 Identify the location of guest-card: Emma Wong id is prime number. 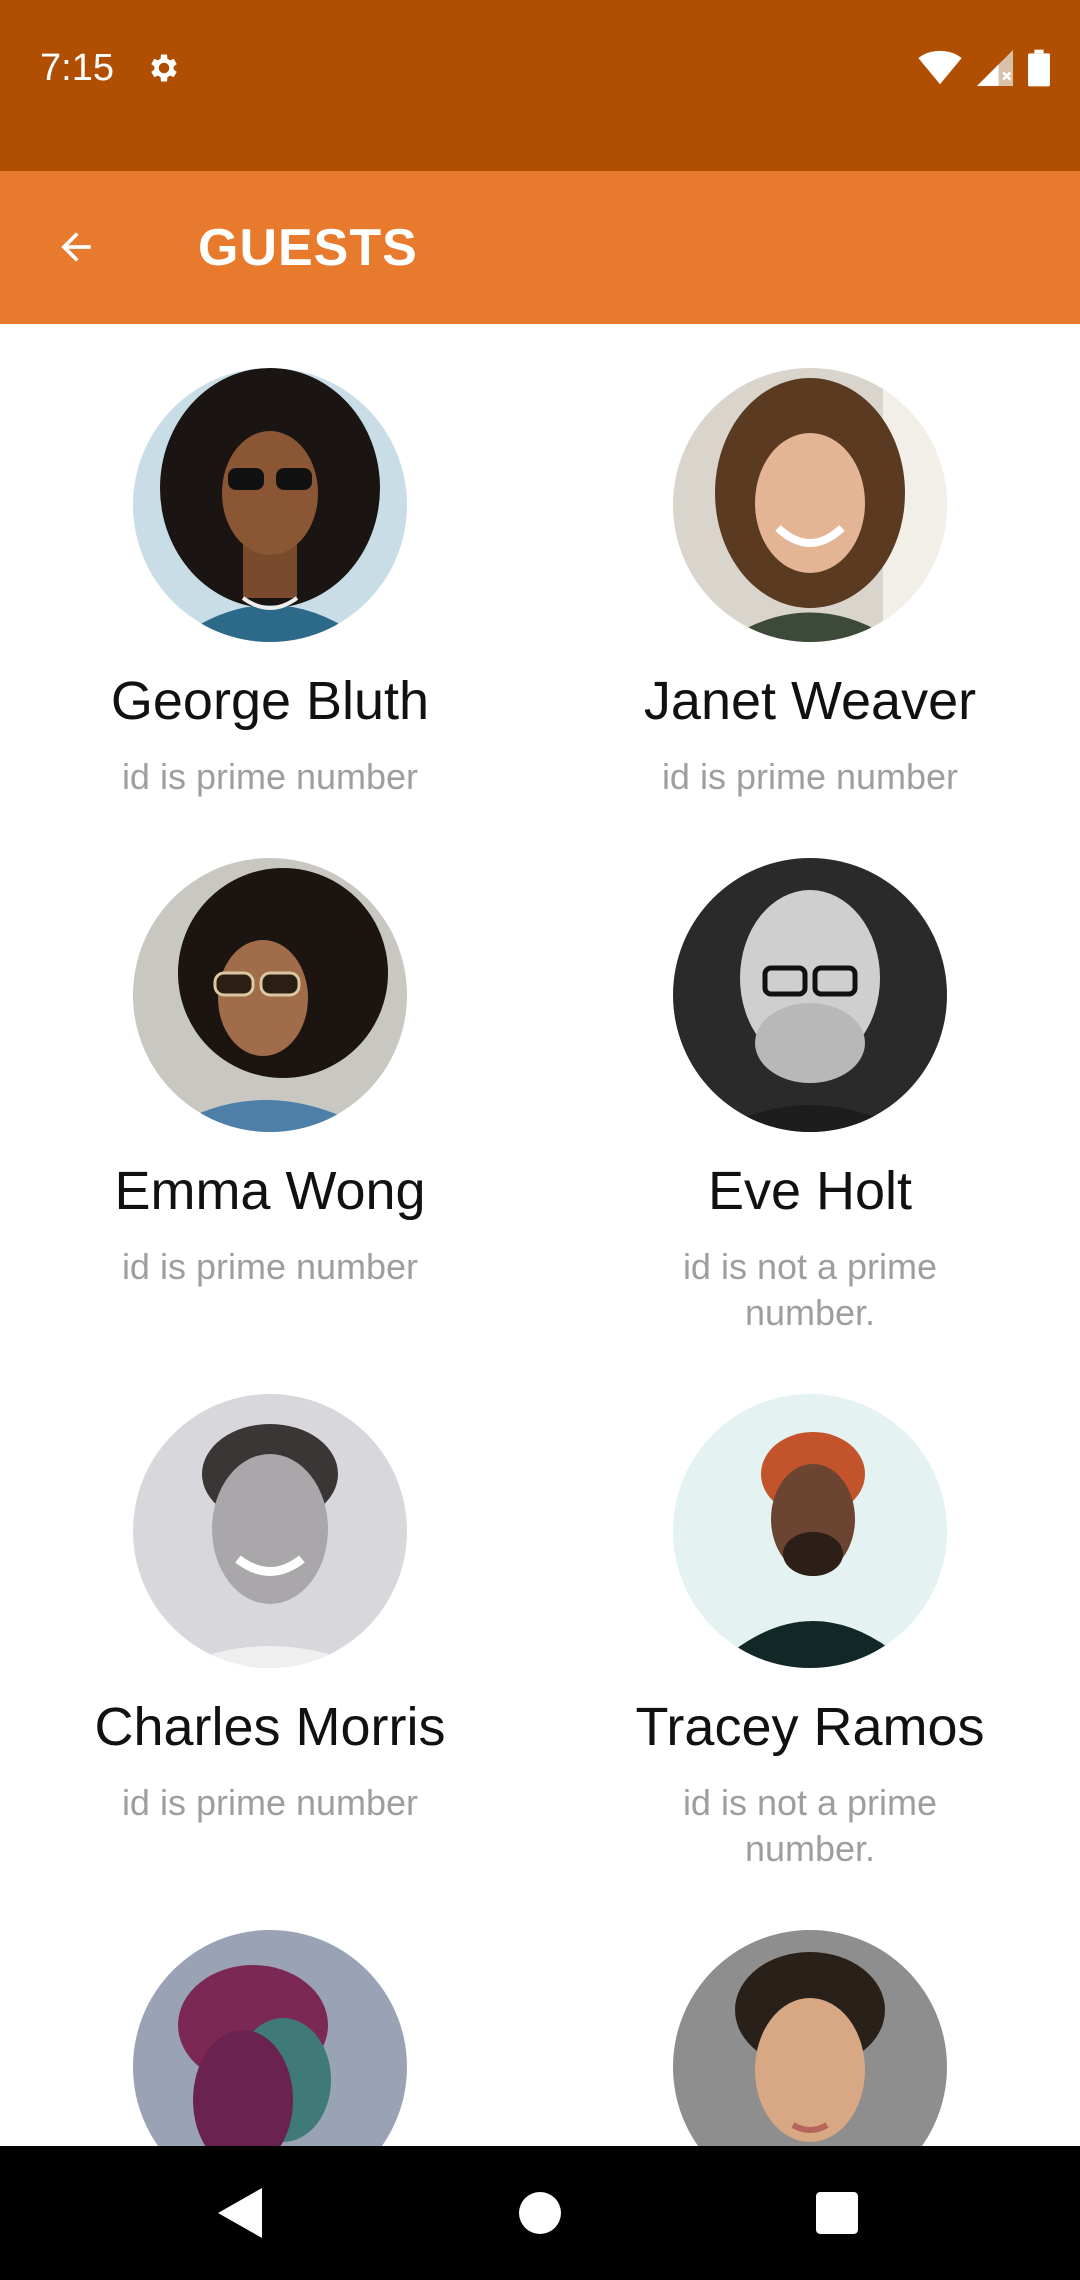
(270, 1098).